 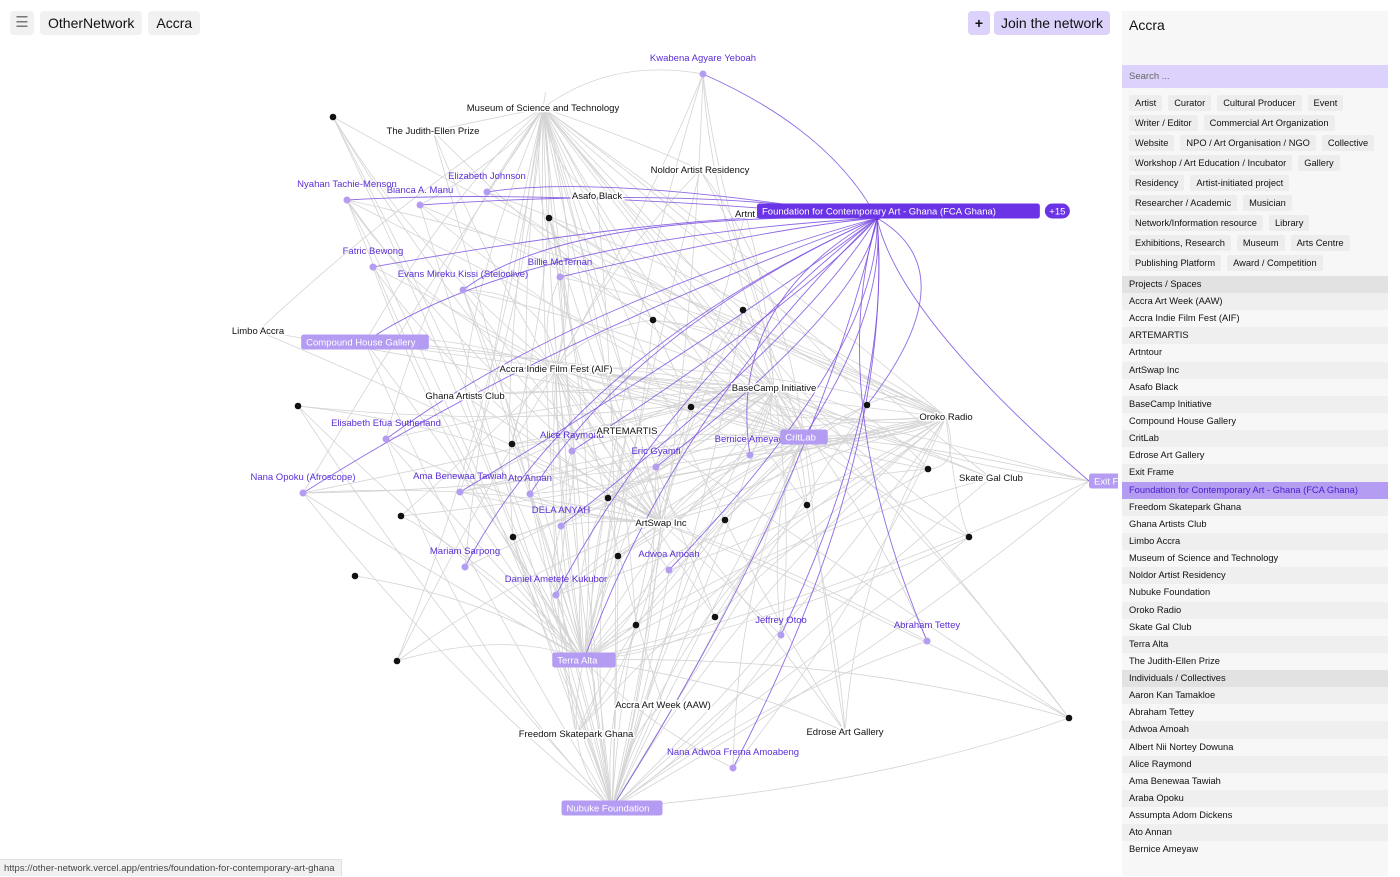 What do you see at coordinates (1180, 243) in the screenshot?
I see `tag-exhibitions-research: Exhibitions, Research` at bounding box center [1180, 243].